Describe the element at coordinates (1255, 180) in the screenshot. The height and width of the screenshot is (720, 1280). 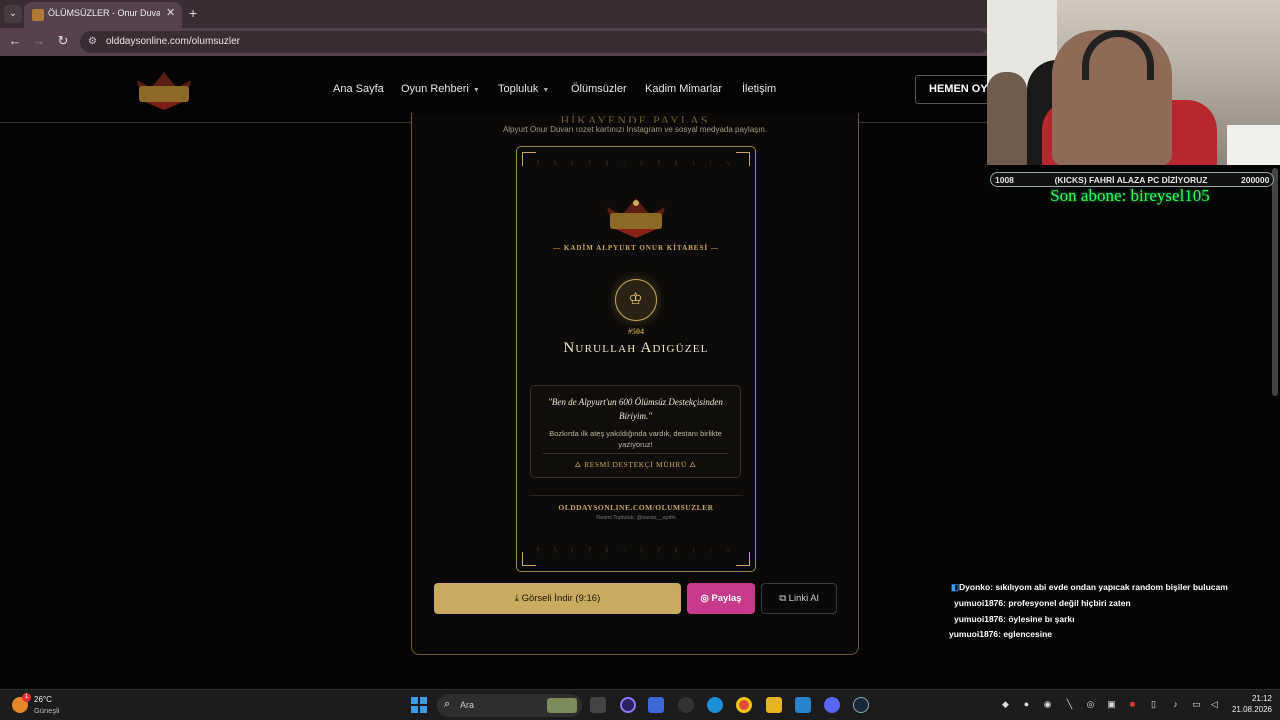
I see `goal-target: 200000` at that location.